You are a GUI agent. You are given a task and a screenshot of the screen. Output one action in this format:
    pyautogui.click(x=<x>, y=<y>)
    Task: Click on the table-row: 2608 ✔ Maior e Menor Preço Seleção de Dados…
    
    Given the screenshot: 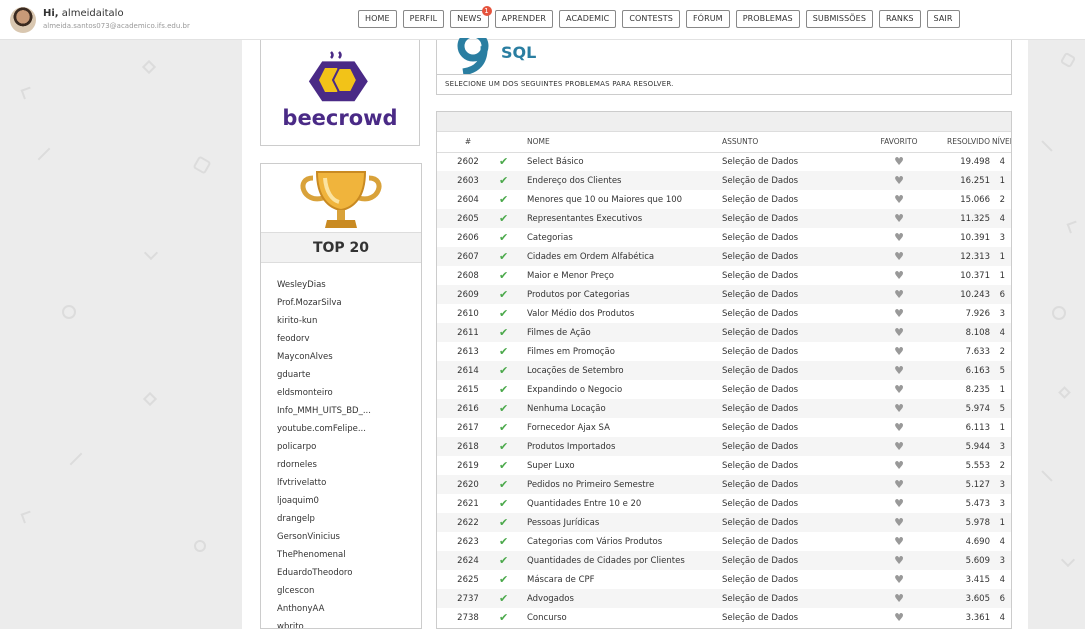 What is the action you would take?
    pyautogui.click(x=724, y=275)
    